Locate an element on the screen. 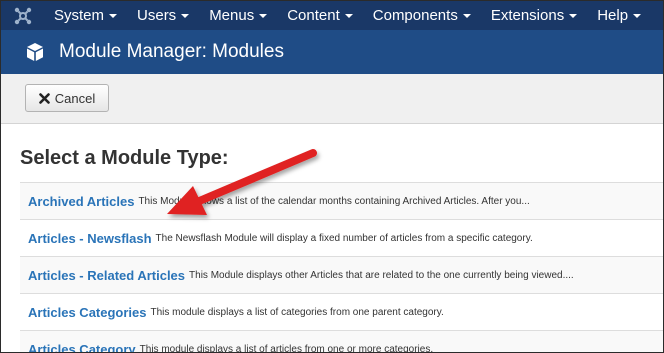  menu-components: Components is located at coordinates (422, 15).